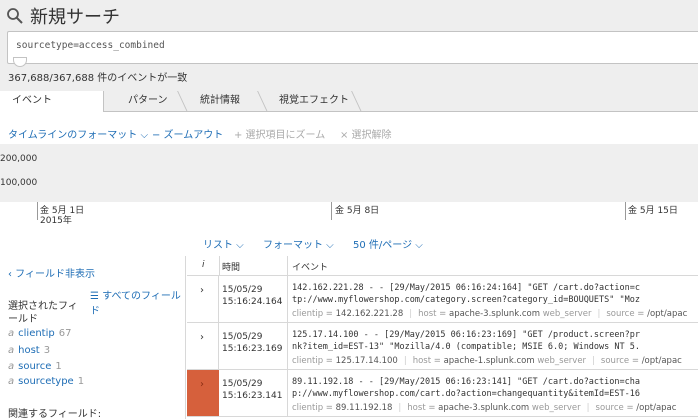  I want to click on search-expand-handle, so click(20, 62).